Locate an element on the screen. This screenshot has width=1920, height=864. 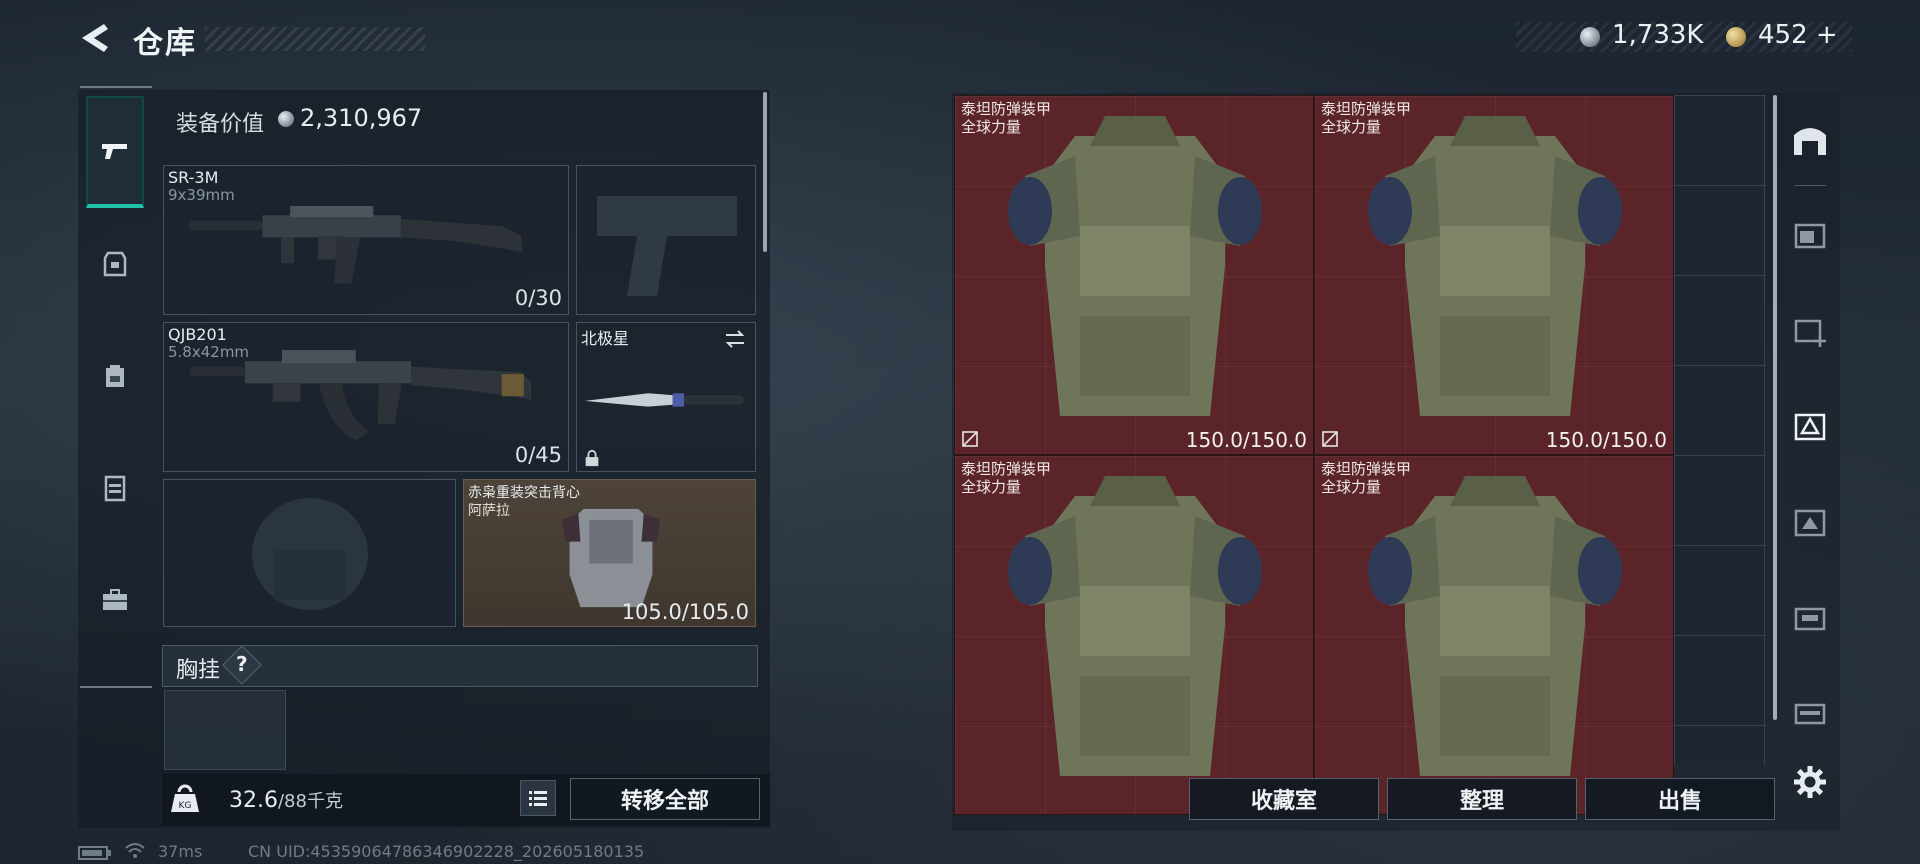
secondary-weapon-slot: QJB201 5.8x42mm 0/45 is located at coordinates (366, 397).